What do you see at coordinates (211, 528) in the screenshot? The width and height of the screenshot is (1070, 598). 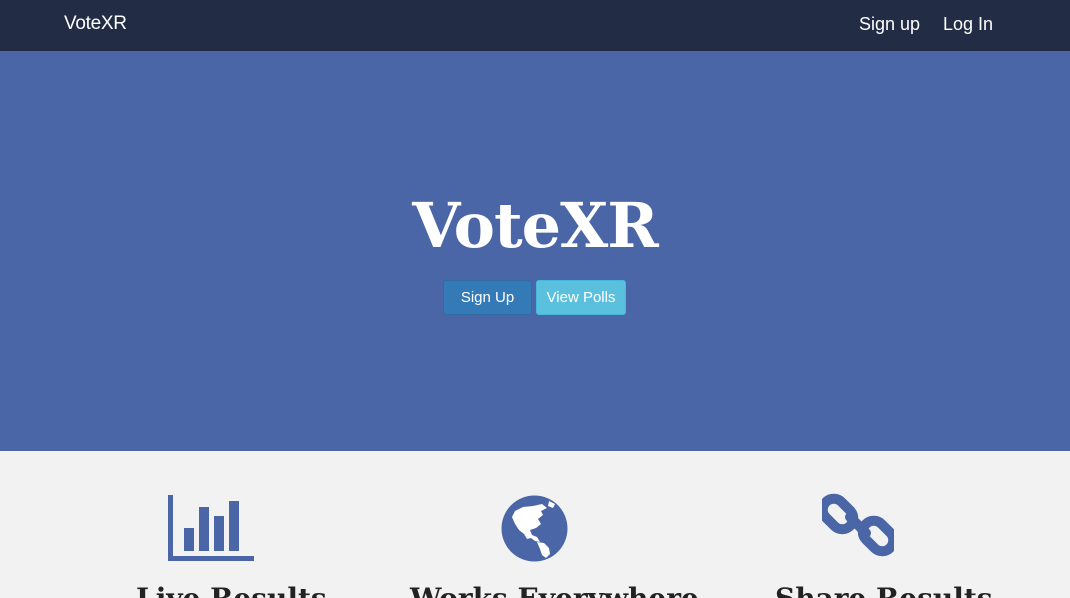 I see `bar-chart-icon` at bounding box center [211, 528].